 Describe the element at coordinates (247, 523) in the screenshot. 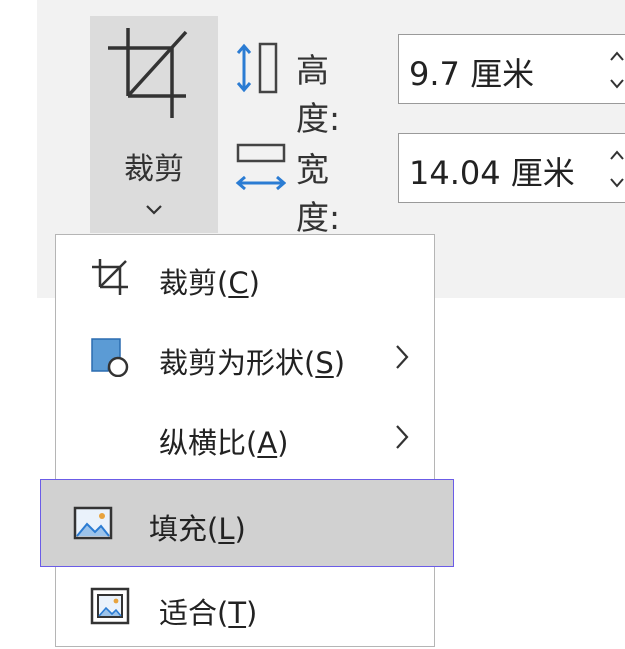

I see `menu-item-fill: 填充(L)` at that location.